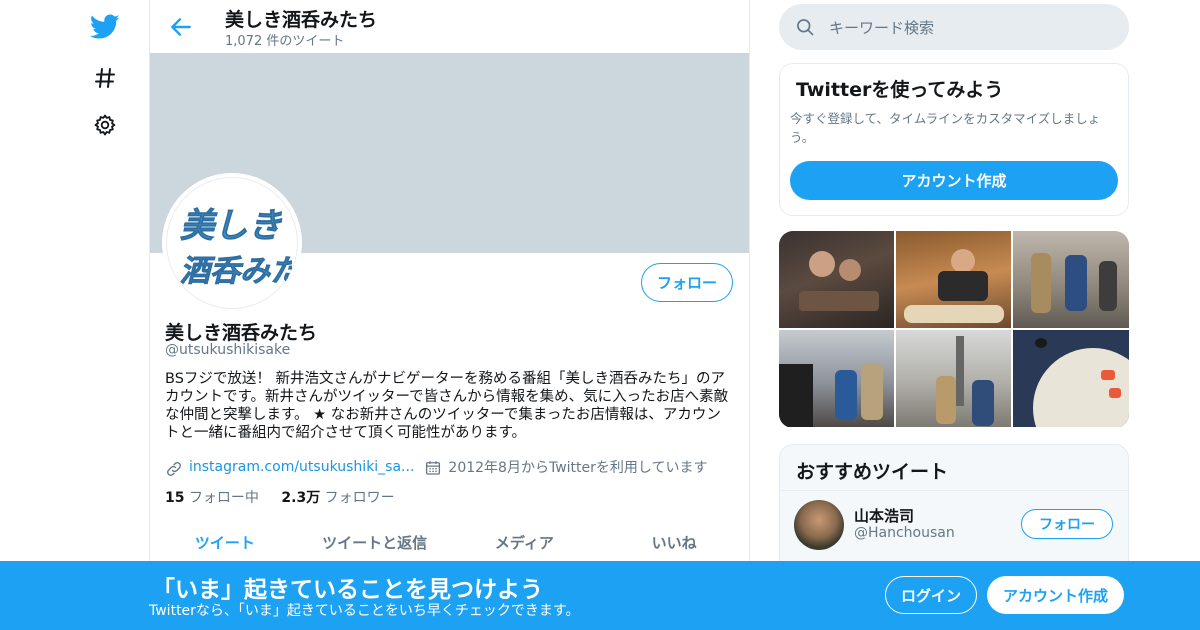 The width and height of the screenshot is (1200, 630). I want to click on joined-date: 2012年8月からTwitterを利用しています, so click(578, 468).